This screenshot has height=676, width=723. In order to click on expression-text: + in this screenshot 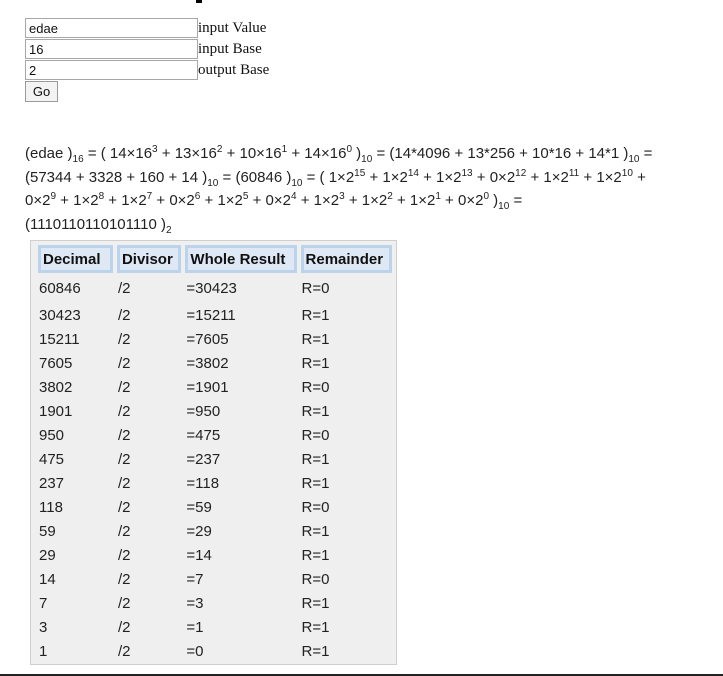, I will do `click(639, 177)`.